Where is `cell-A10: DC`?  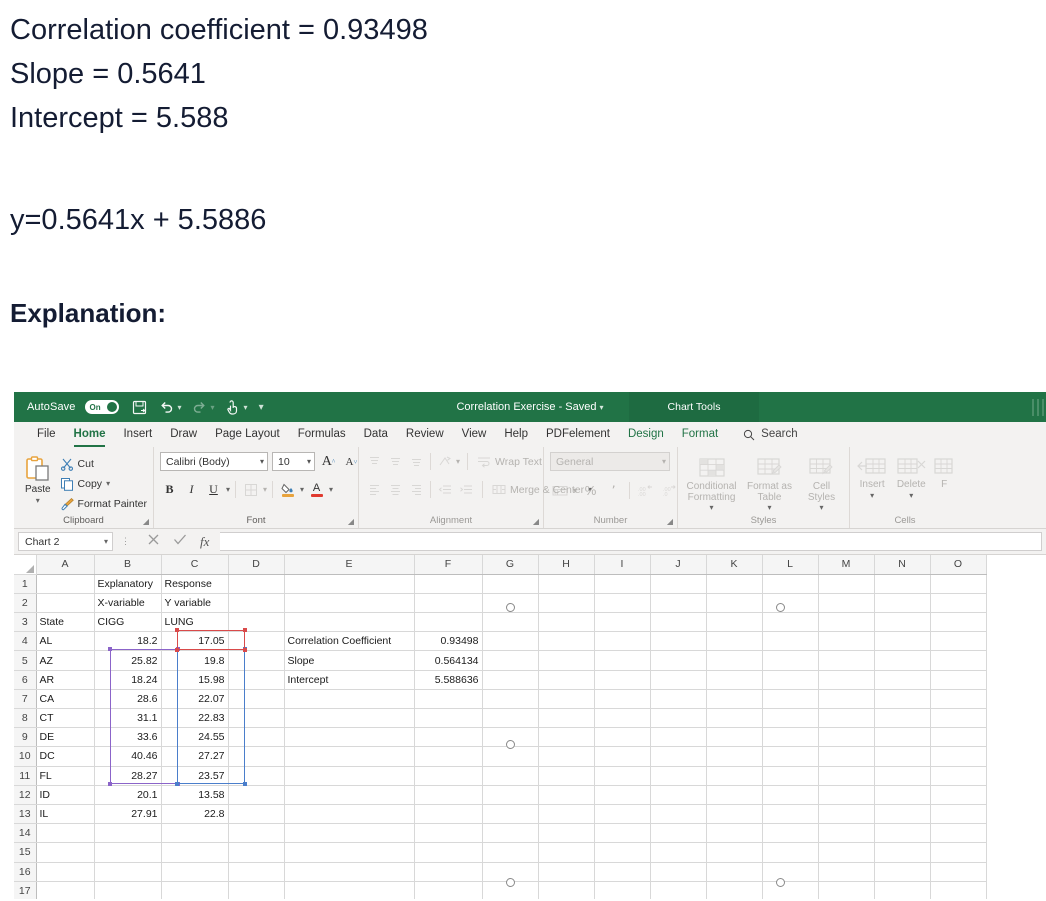 cell-A10: DC is located at coordinates (65, 756).